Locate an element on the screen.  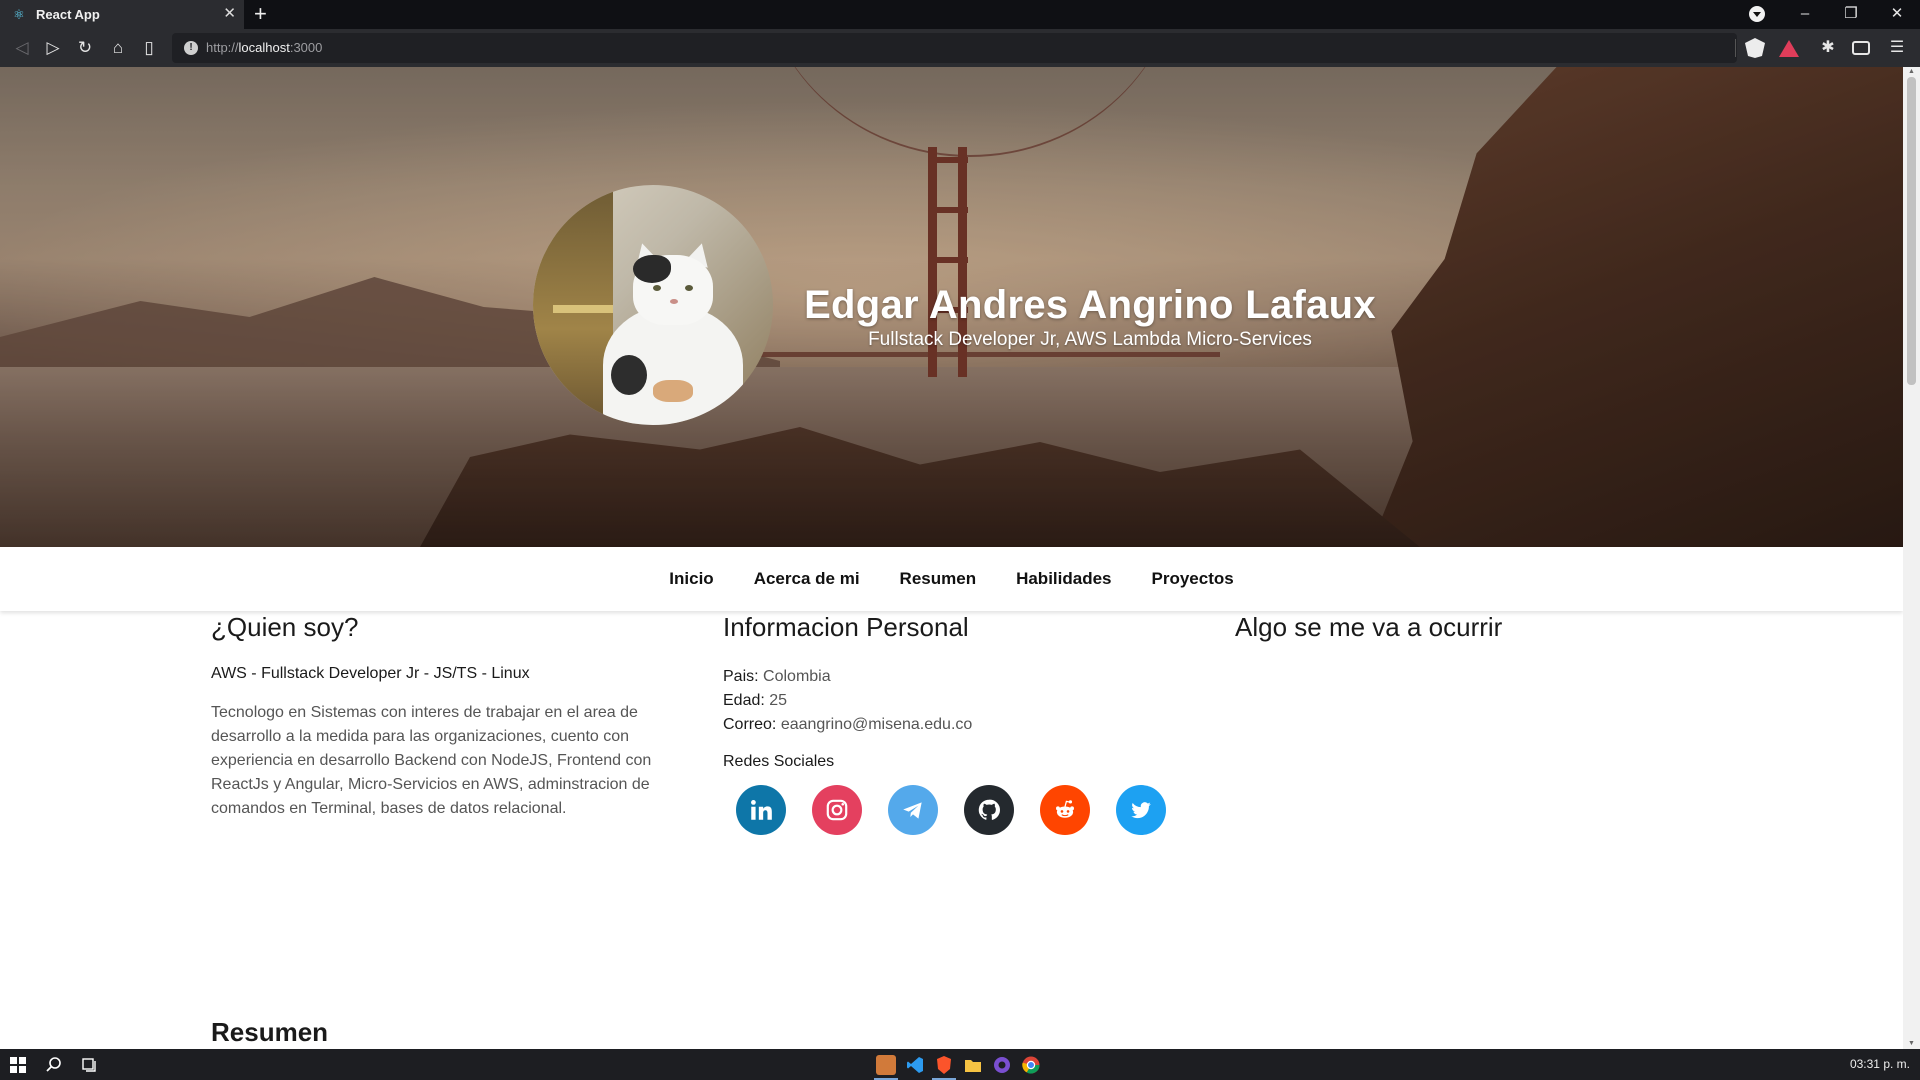
close-window-button: ✕ is located at coordinates (1897, 14).